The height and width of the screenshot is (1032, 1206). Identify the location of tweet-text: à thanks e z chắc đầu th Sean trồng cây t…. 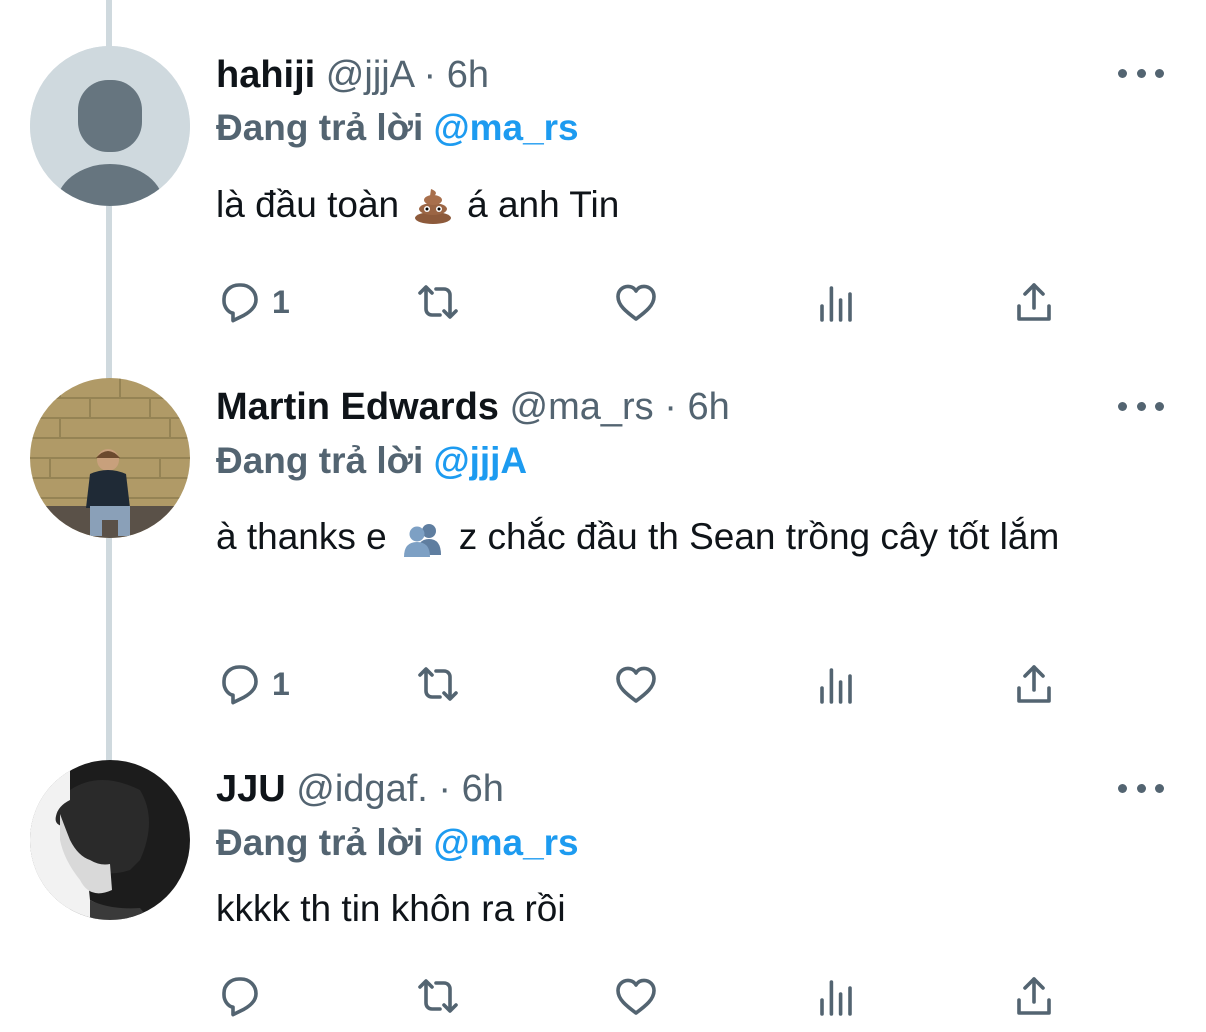
(696, 541).